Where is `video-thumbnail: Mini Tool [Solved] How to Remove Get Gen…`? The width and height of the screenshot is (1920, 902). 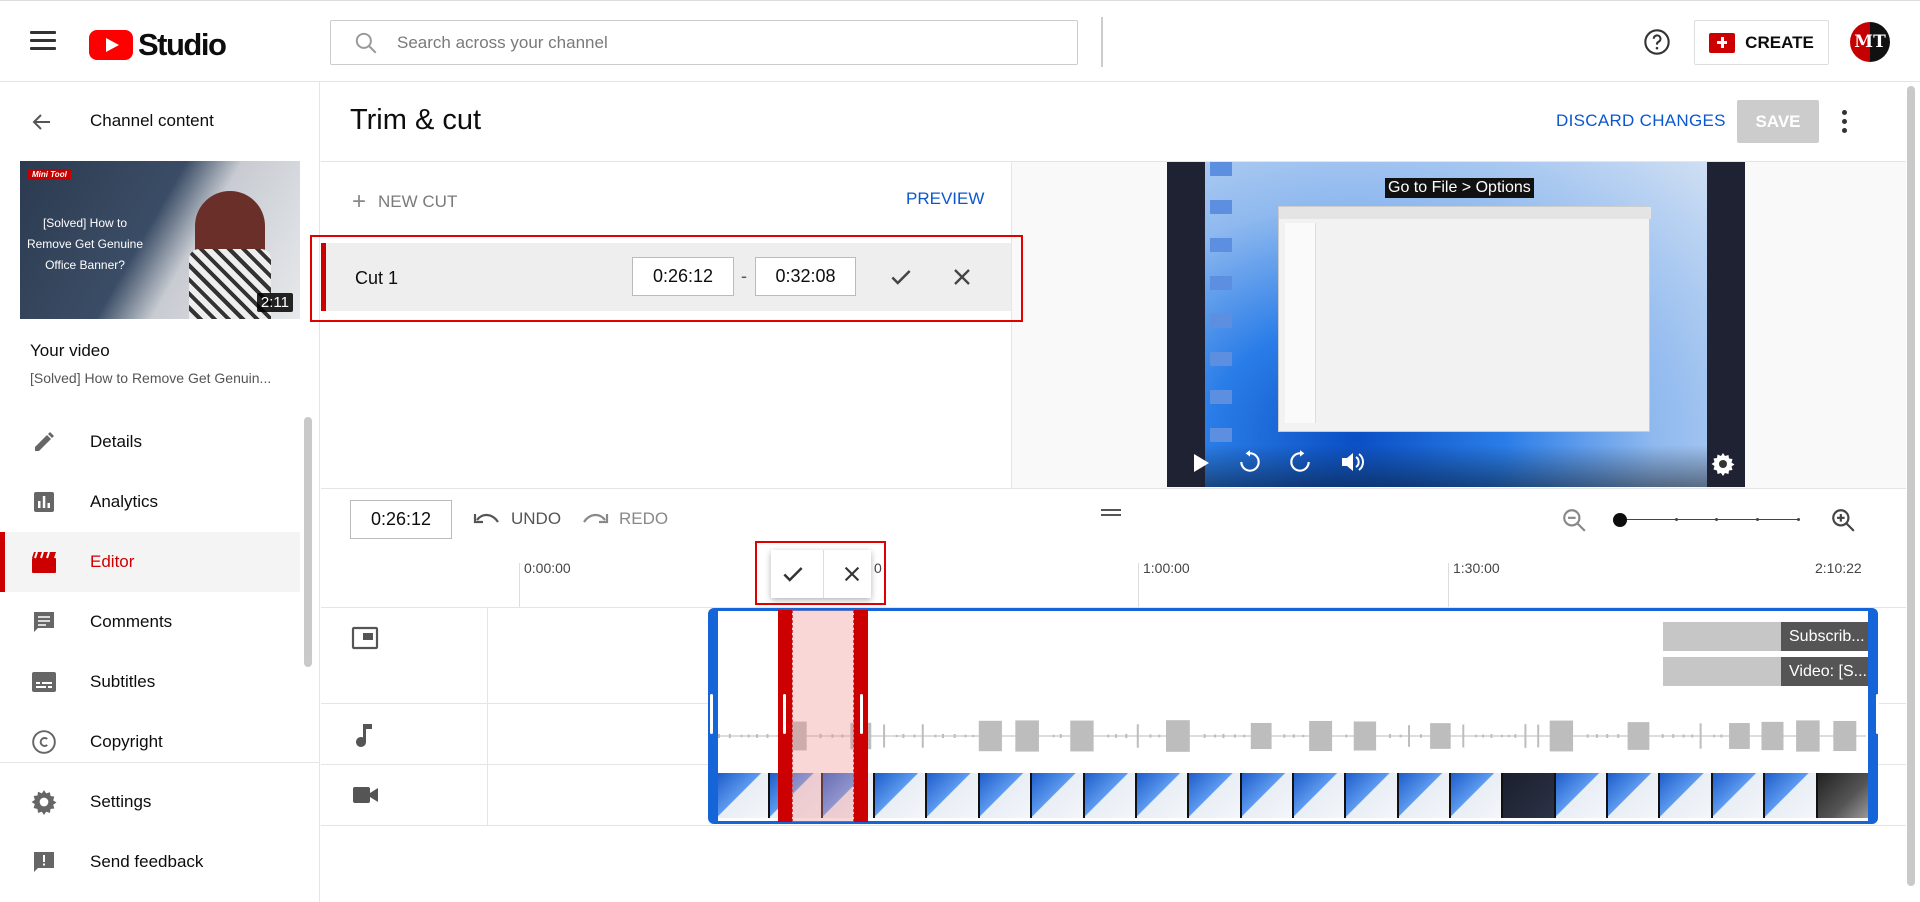 video-thumbnail: Mini Tool [Solved] How to Remove Get Gen… is located at coordinates (160, 240).